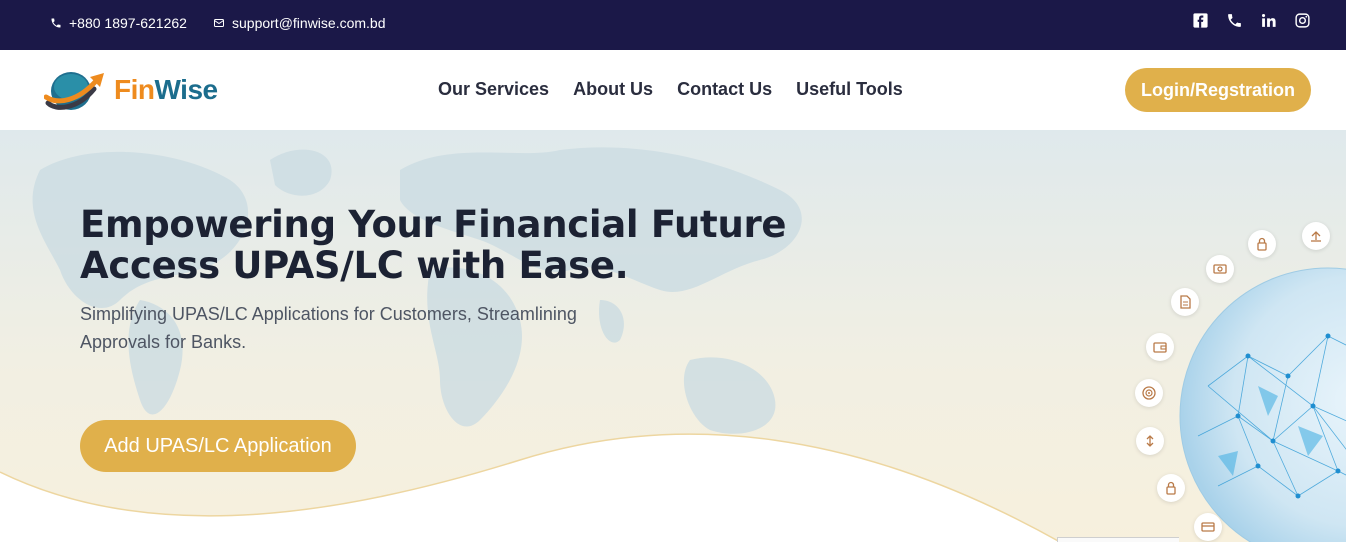 The image size is (1346, 542). Describe the element at coordinates (673, 25) in the screenshot. I see `top-bar: +880 1897-621262 support@finwise.com.bd` at that location.